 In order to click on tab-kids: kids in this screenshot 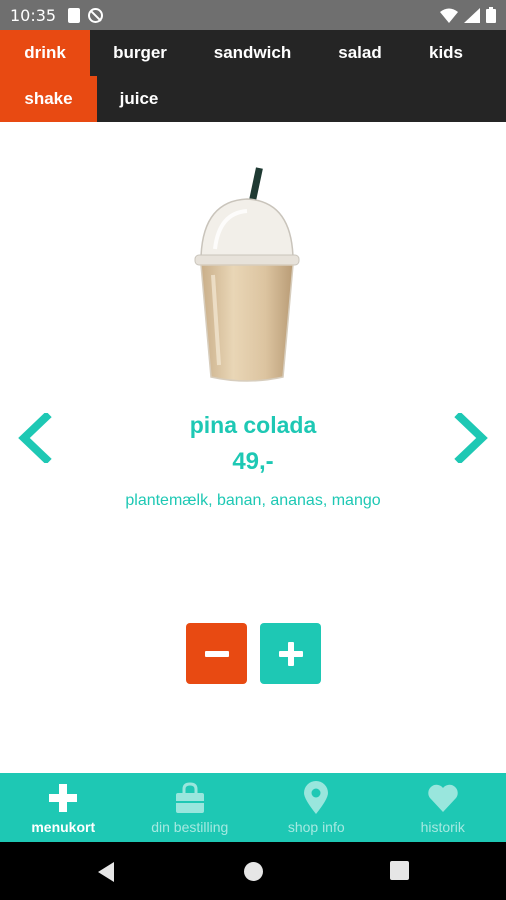, I will do `click(446, 53)`.